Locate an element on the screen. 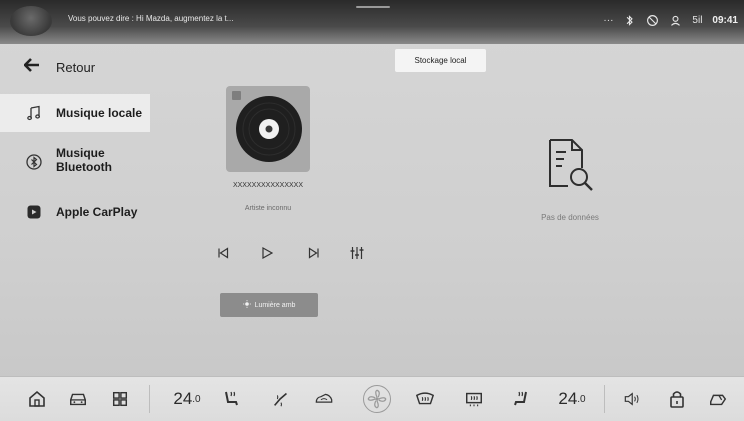  skip-previous-icon is located at coordinates (223, 253).